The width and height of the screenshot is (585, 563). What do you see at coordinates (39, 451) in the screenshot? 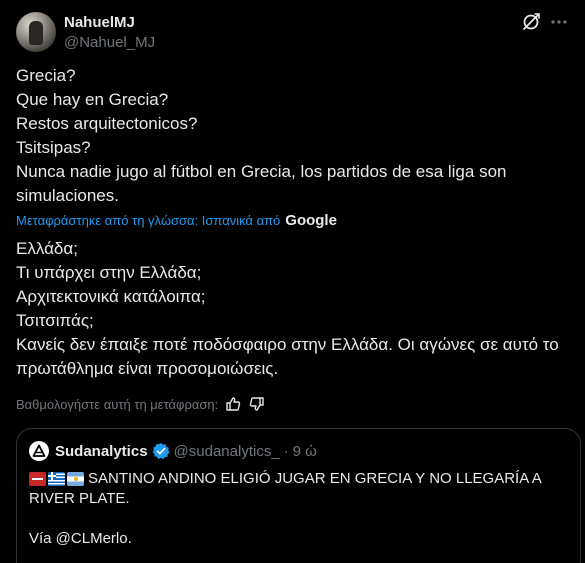
I see `quote-avatar` at bounding box center [39, 451].